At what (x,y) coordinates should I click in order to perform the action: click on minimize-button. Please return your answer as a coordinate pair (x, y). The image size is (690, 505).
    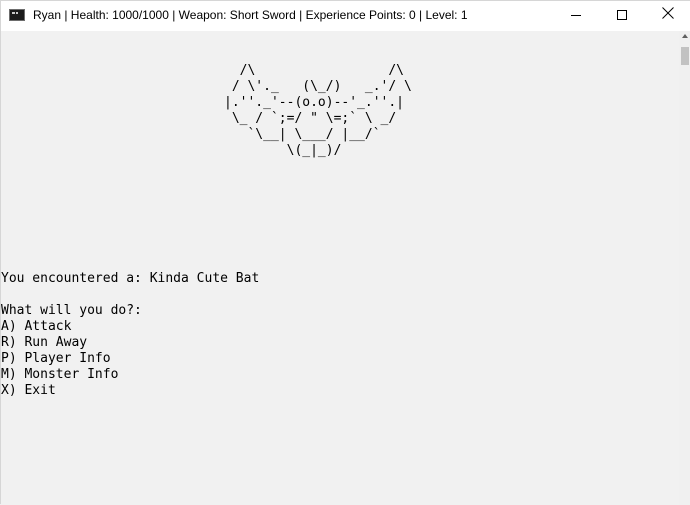
    Looking at the image, I should click on (576, 16).